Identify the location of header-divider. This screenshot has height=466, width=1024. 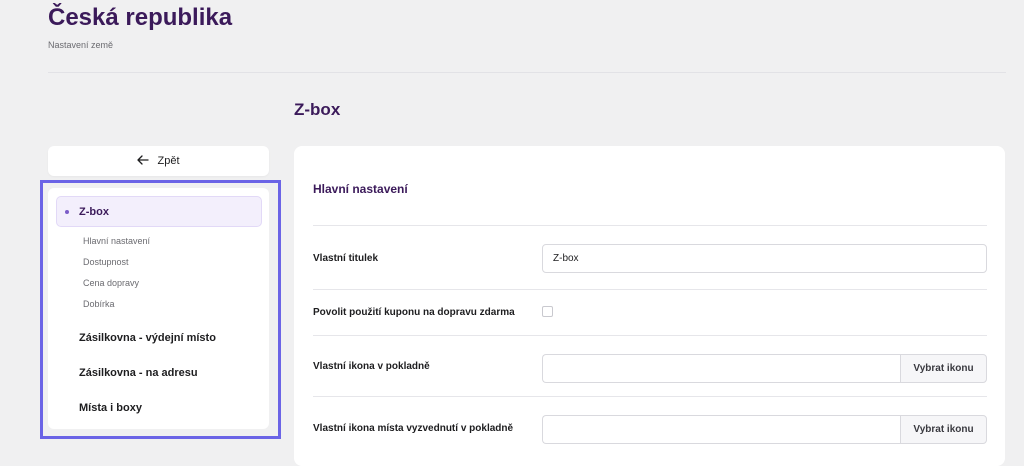
(527, 72).